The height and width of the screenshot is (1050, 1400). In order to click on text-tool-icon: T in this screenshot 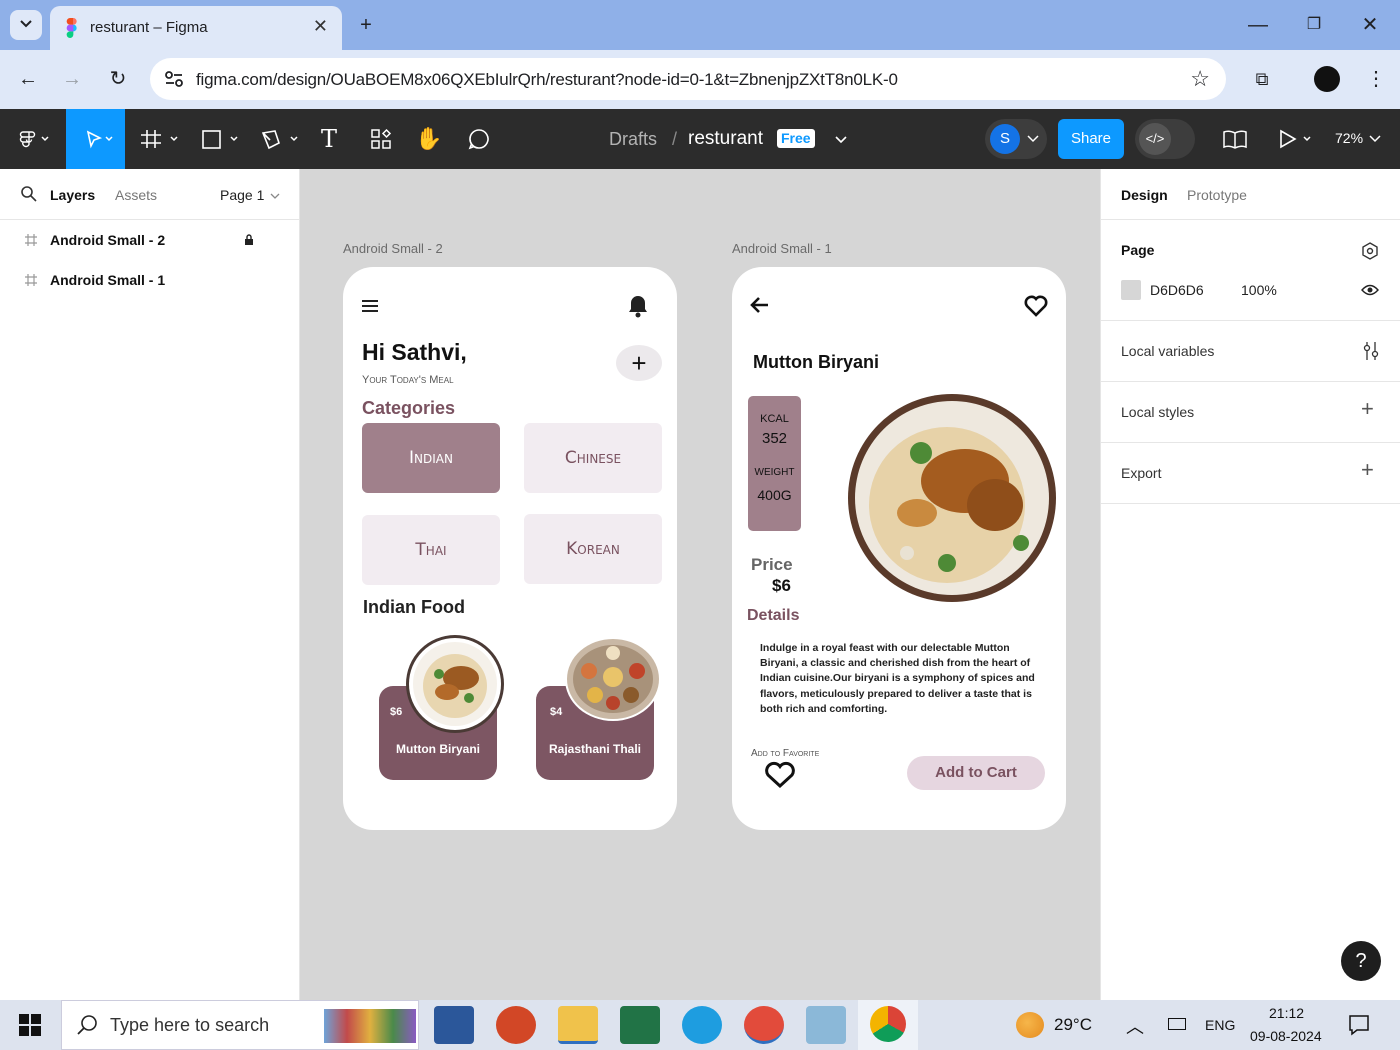, I will do `click(329, 139)`.